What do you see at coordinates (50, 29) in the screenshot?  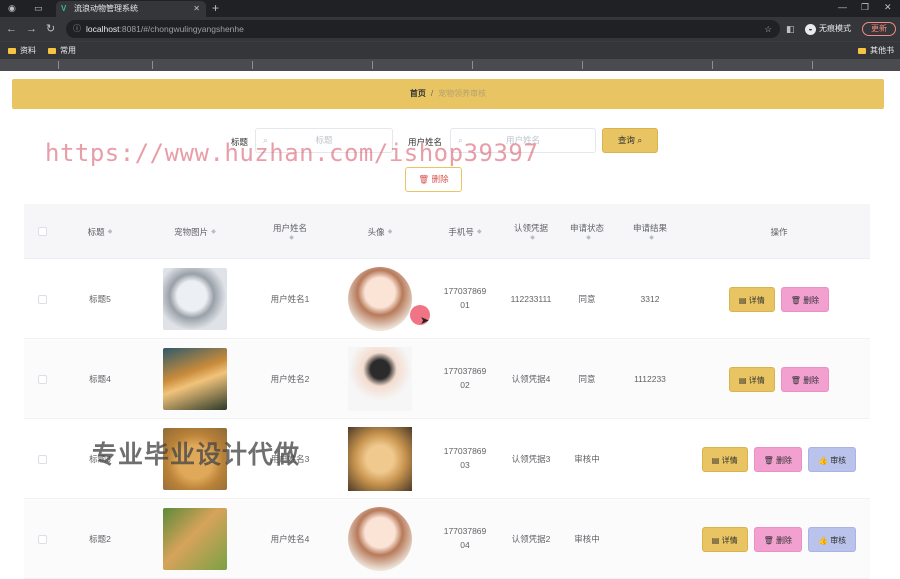 I see `reload-icon: ↻` at bounding box center [50, 29].